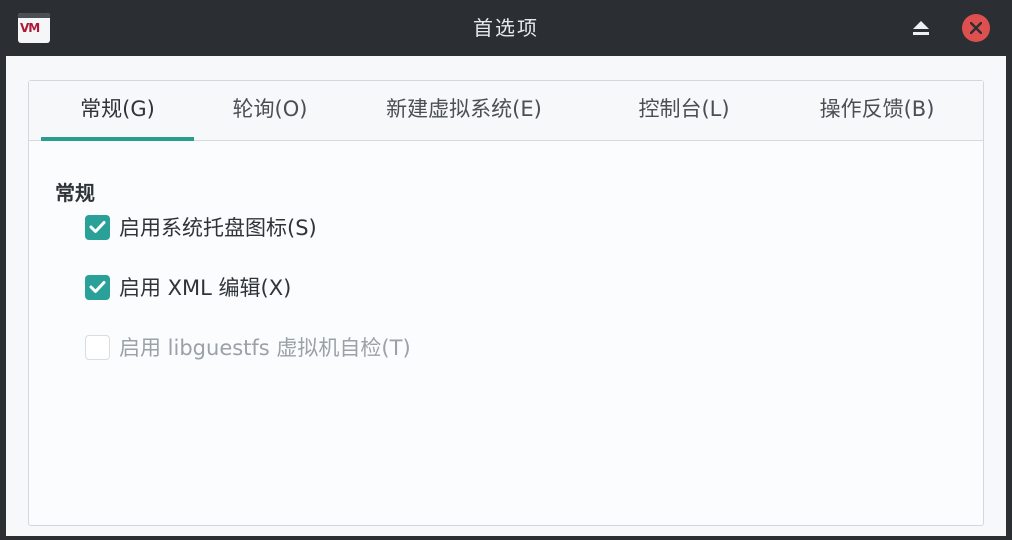 Image resolution: width=1012 pixels, height=540 pixels. I want to click on tab-console: 控制台(L), so click(684, 111).